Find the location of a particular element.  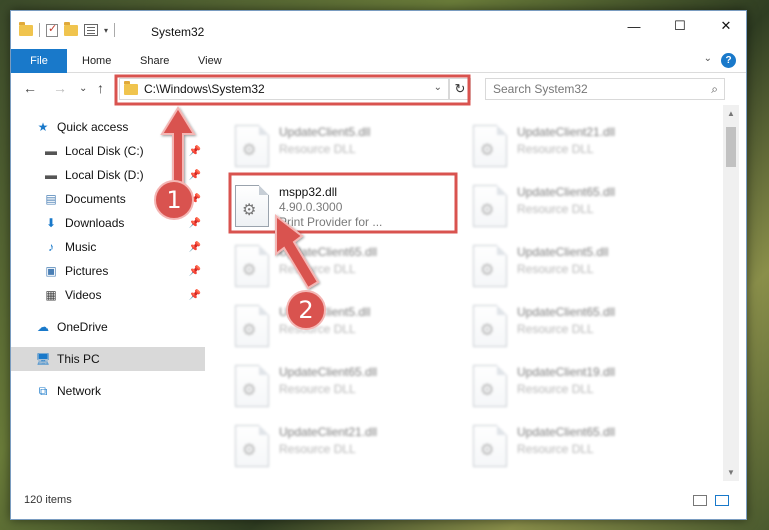

address-bar: C:\Windows\System32 ⌄ is located at coordinates (284, 89).